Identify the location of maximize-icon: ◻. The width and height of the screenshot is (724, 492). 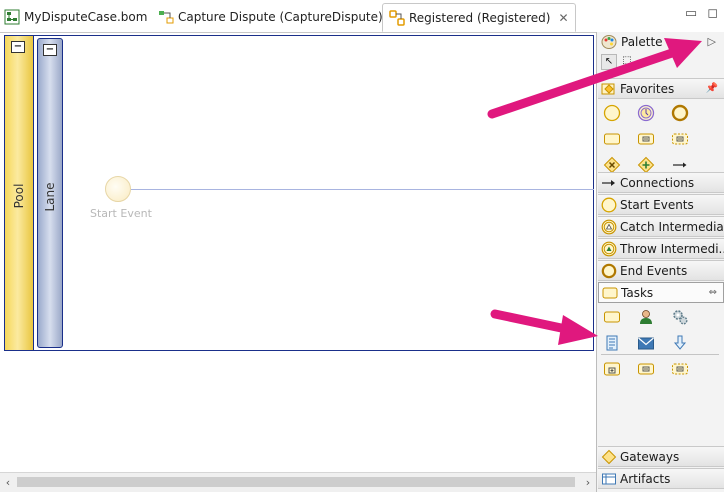
(712, 13).